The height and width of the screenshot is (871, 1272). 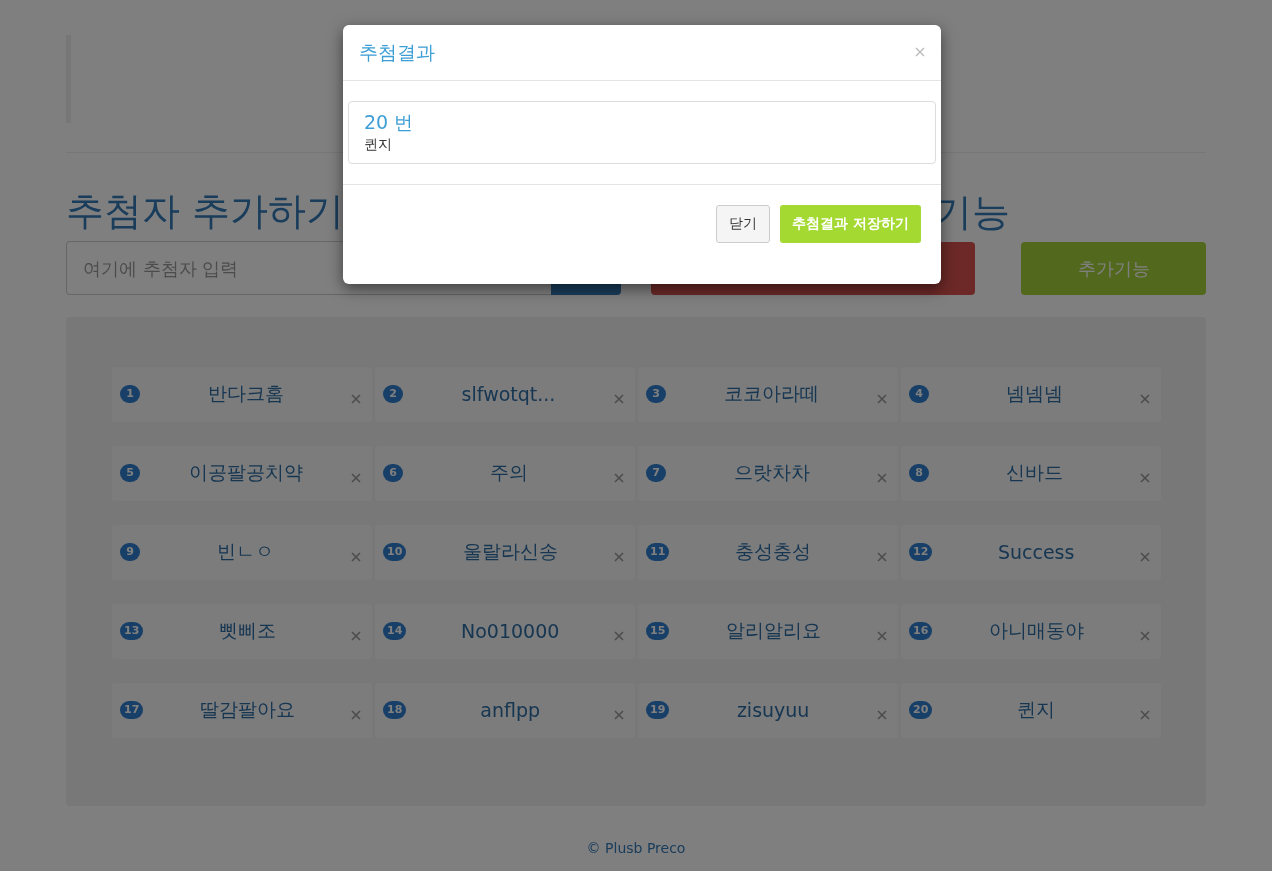 What do you see at coordinates (130, 472) in the screenshot?
I see `number-badge: 5` at bounding box center [130, 472].